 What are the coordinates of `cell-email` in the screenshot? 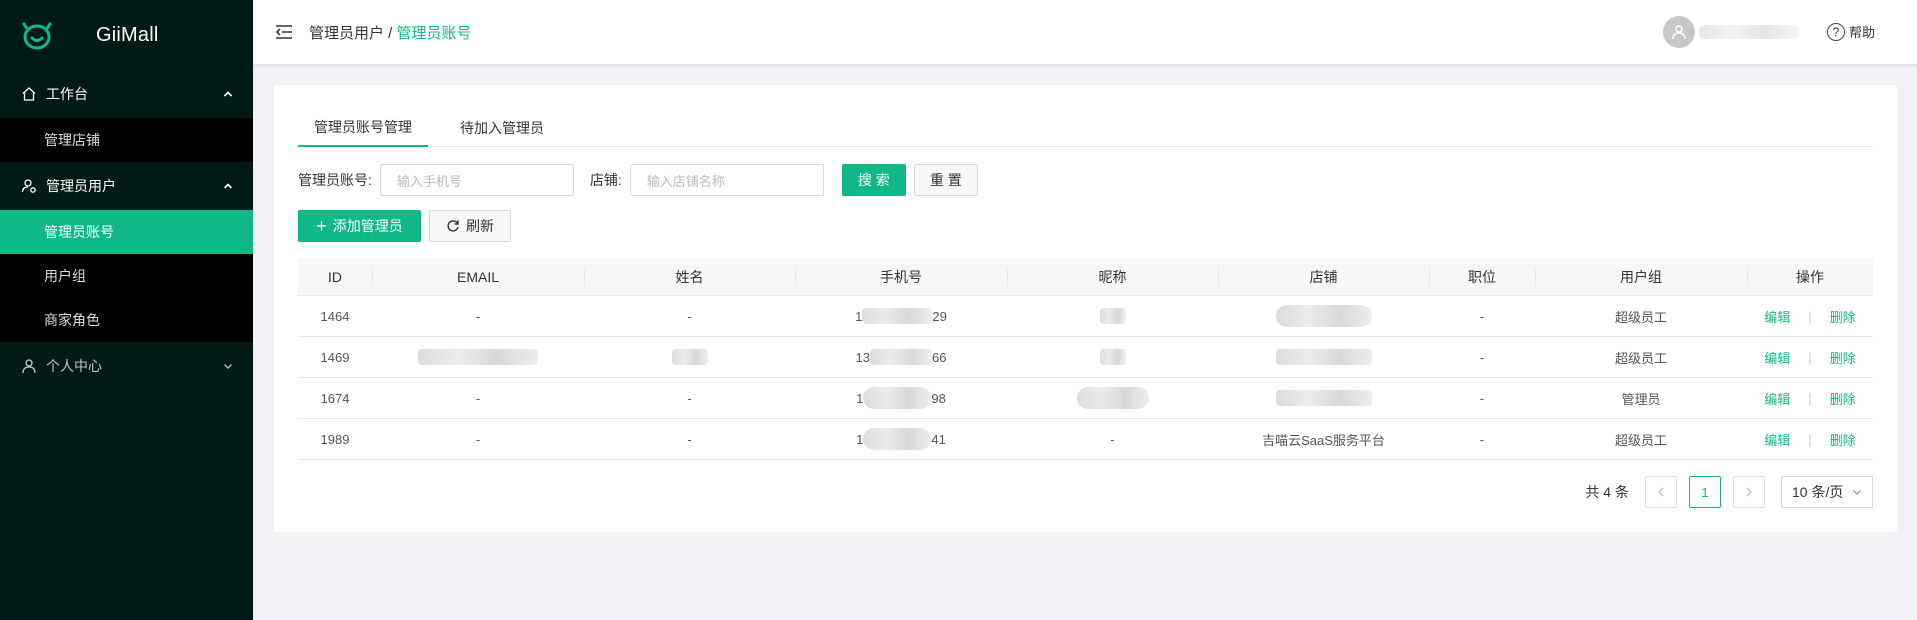 It's located at (478, 357).